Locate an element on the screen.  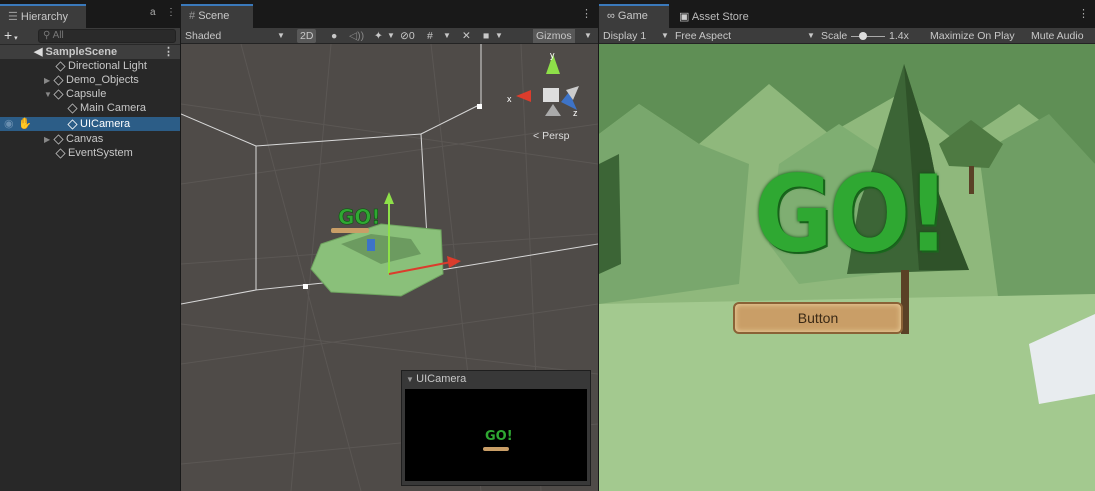
gizmos-button: Gizmos is located at coordinates (554, 36).